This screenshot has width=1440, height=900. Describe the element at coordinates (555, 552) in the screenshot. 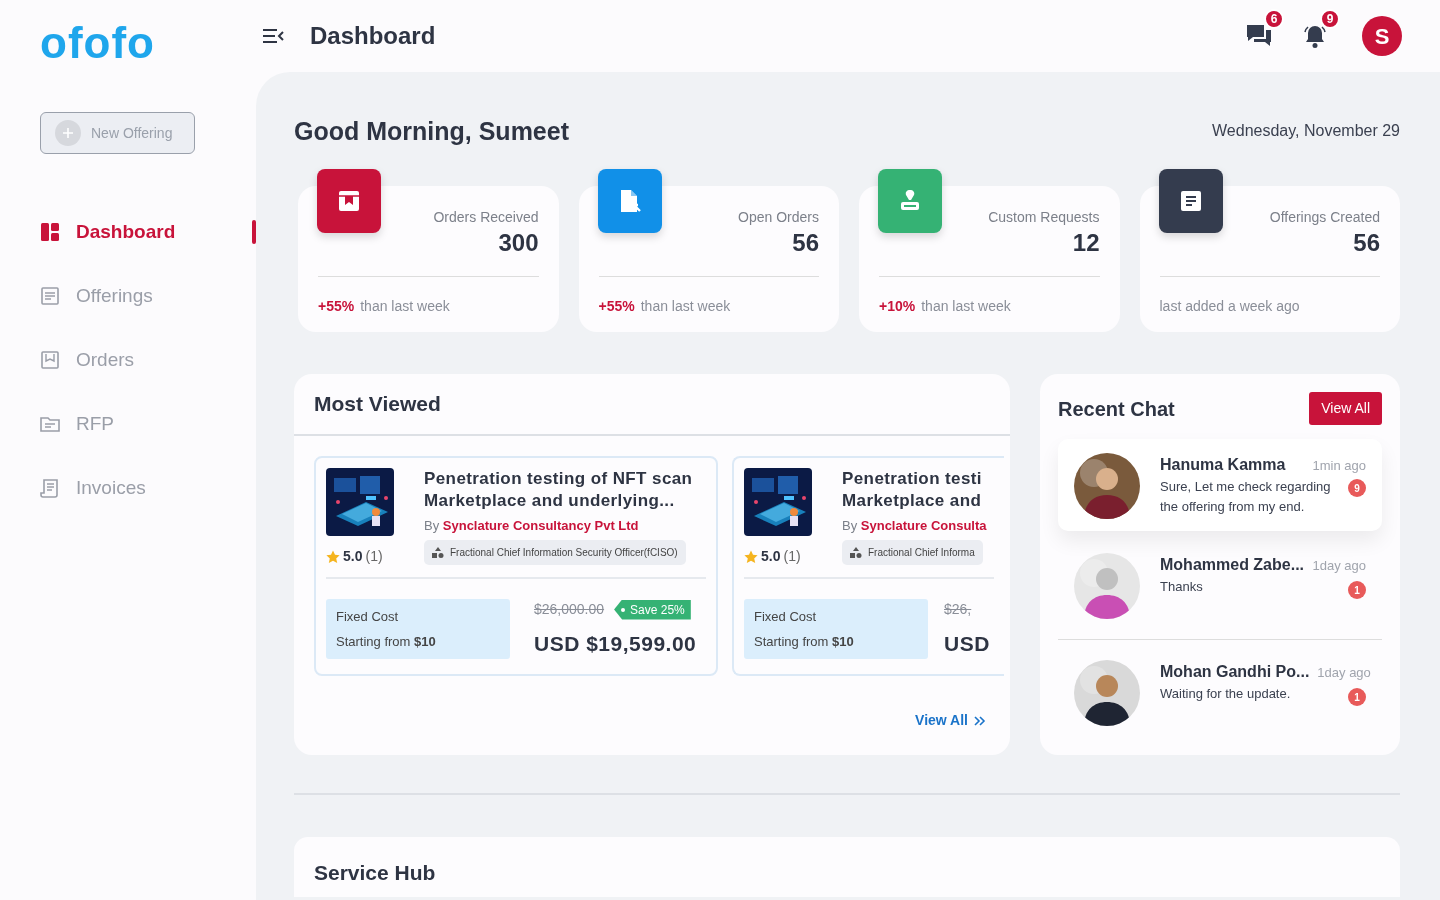

I see `category-tag: Fractional Chief Information Security Officer(fCISO)` at that location.